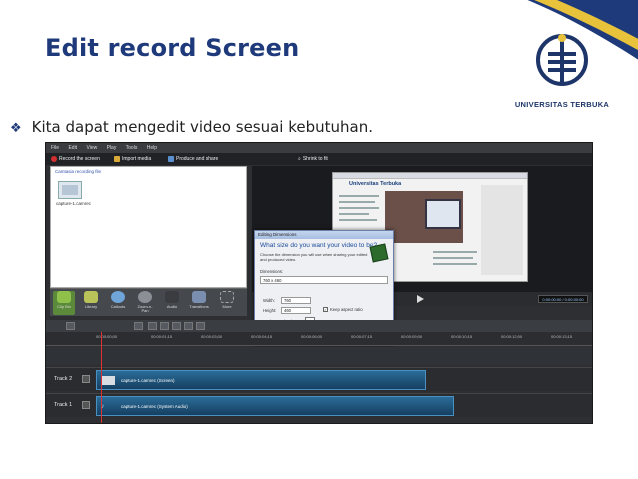 This screenshot has height=479, width=638. I want to click on tab-library: Library, so click(91, 303).